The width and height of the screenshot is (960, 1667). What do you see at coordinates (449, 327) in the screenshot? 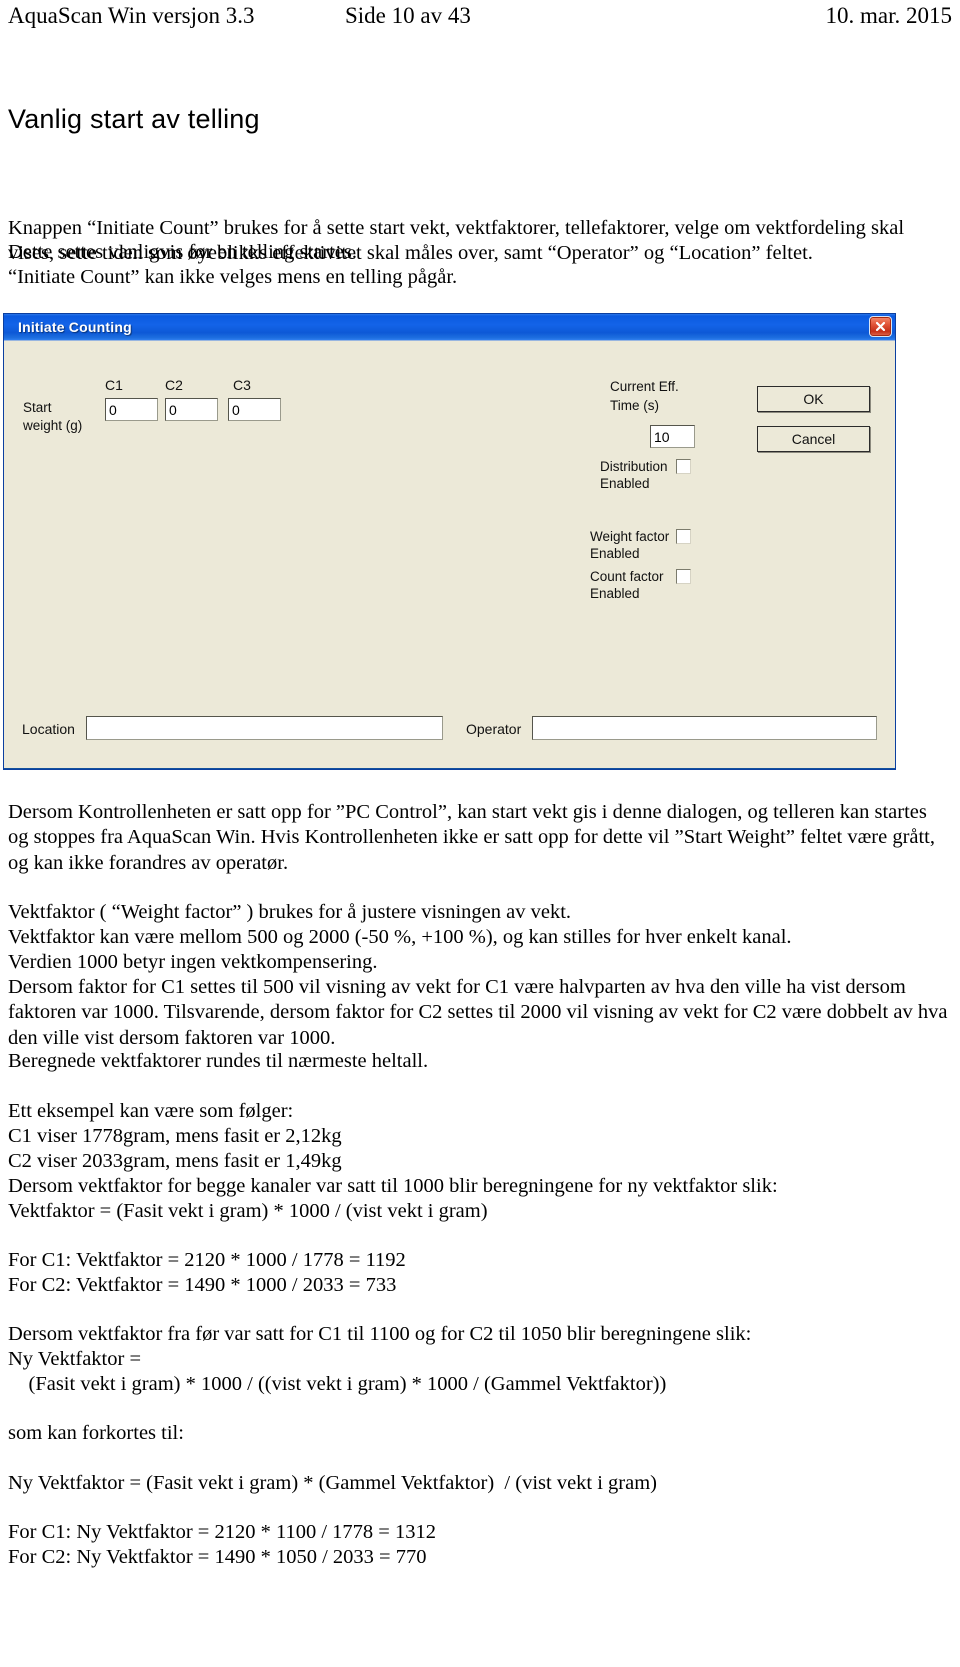
I see `dialog-titlebar: Initiate Counting` at bounding box center [449, 327].